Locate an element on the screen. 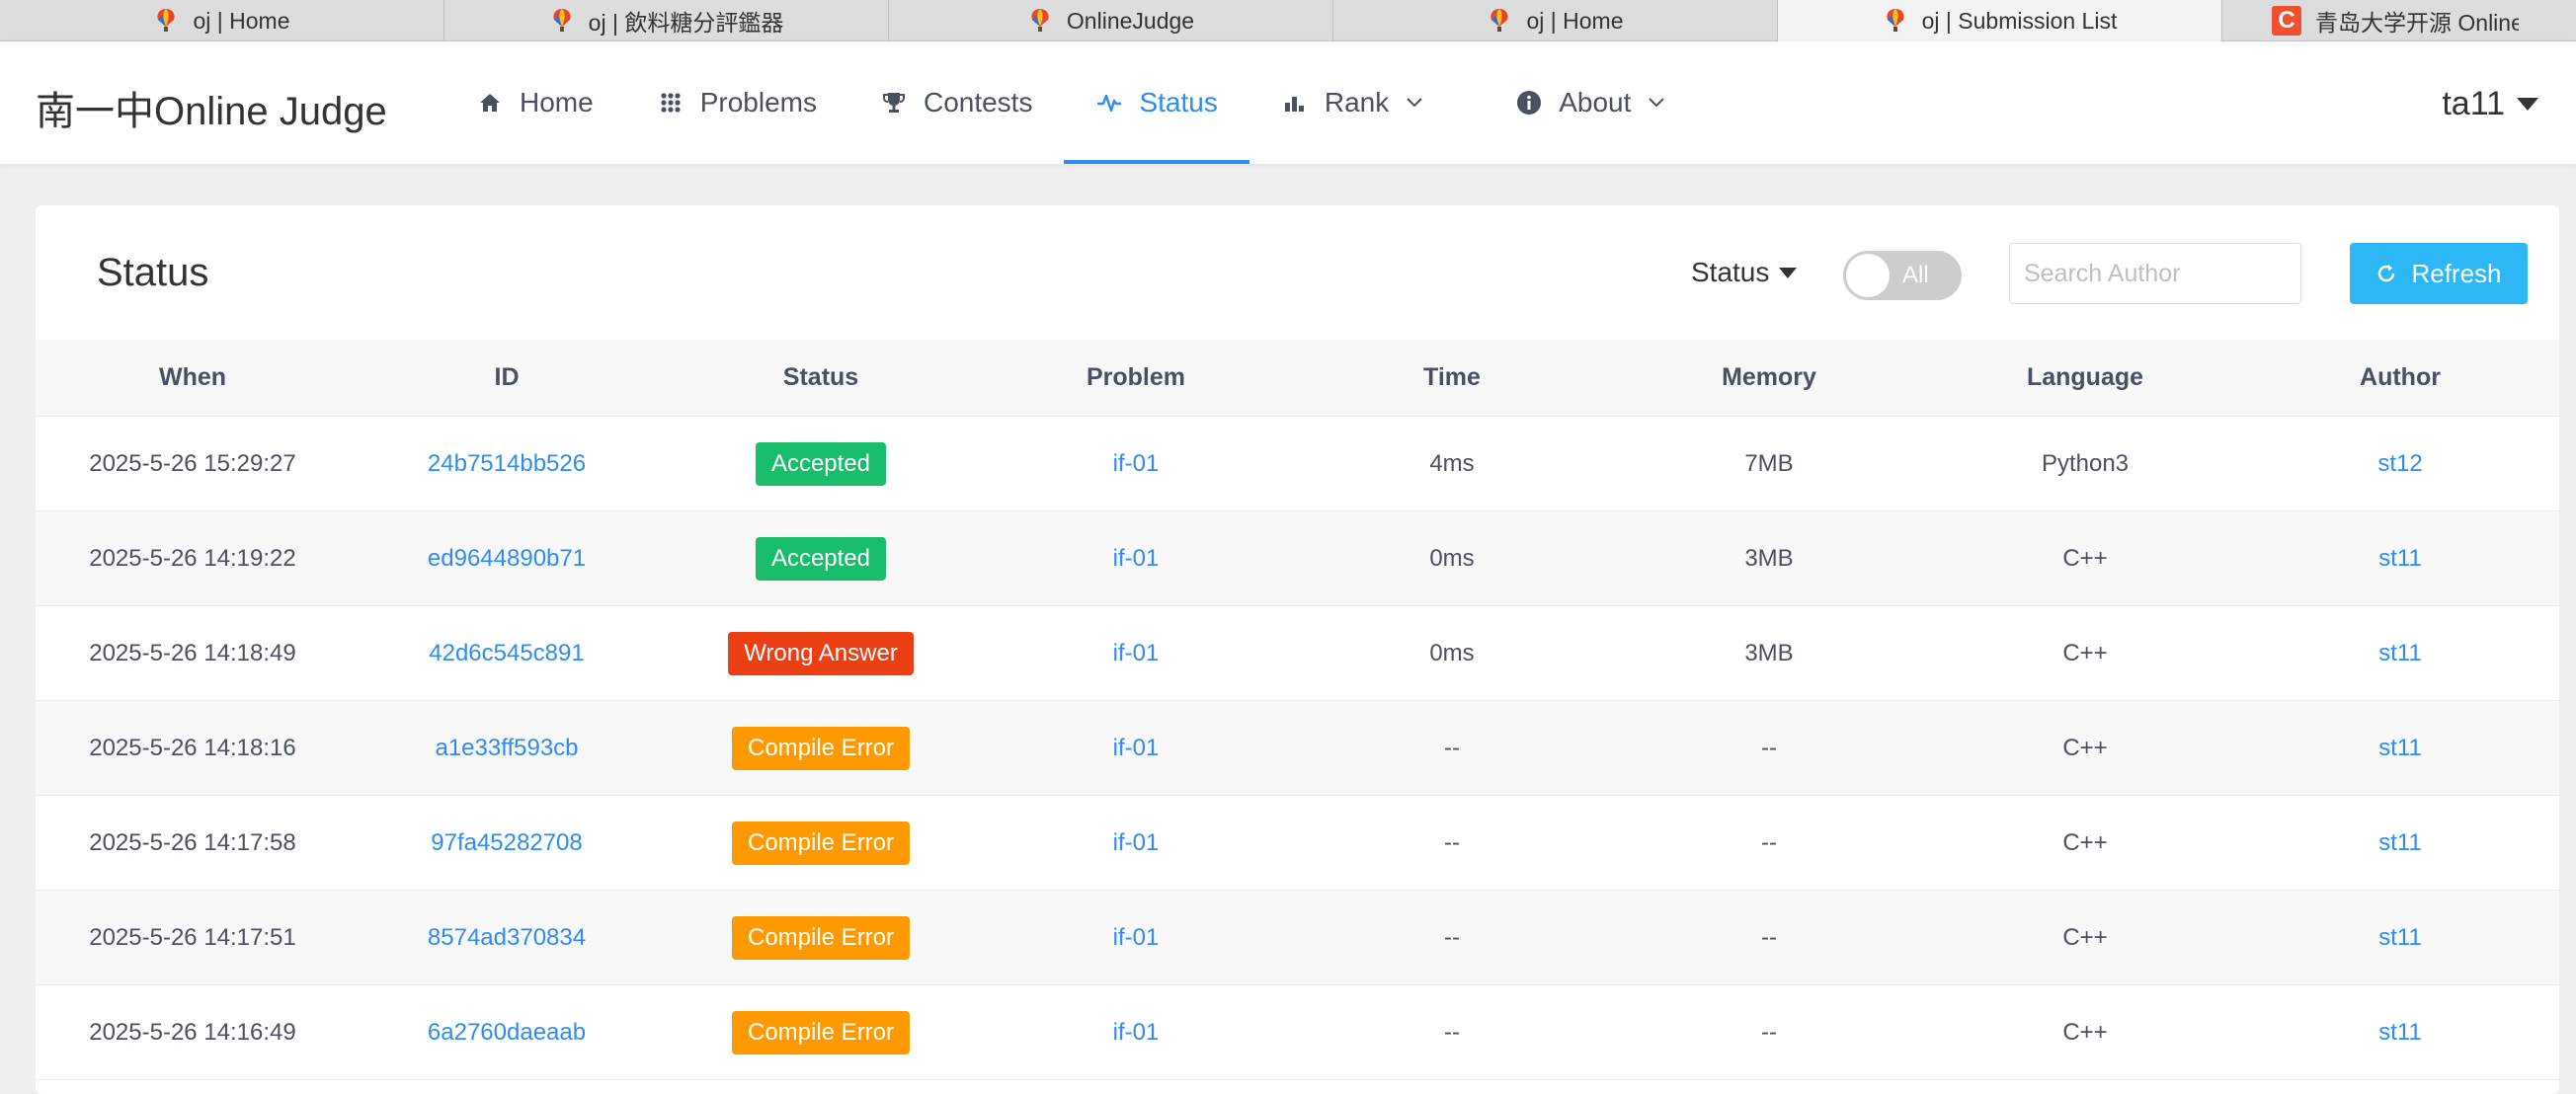 Image resolution: width=2576 pixels, height=1094 pixels. nav-problems: Problems is located at coordinates (736, 102).